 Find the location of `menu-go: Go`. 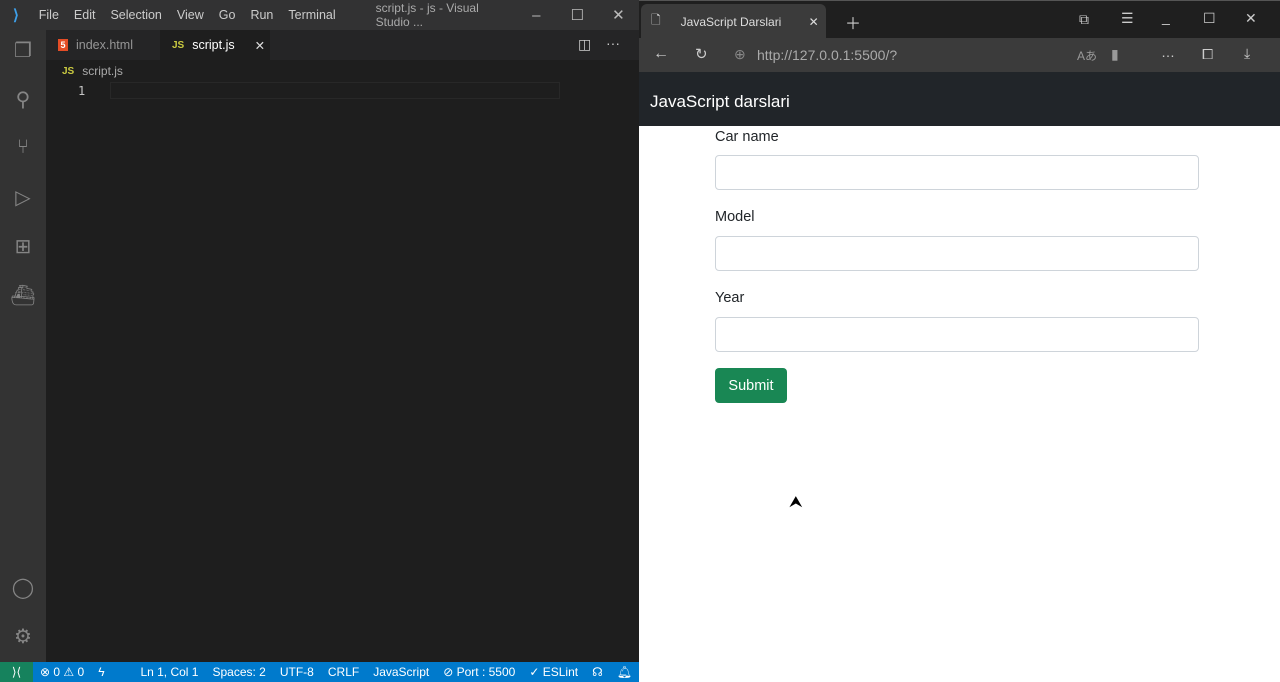

menu-go: Go is located at coordinates (228, 15).